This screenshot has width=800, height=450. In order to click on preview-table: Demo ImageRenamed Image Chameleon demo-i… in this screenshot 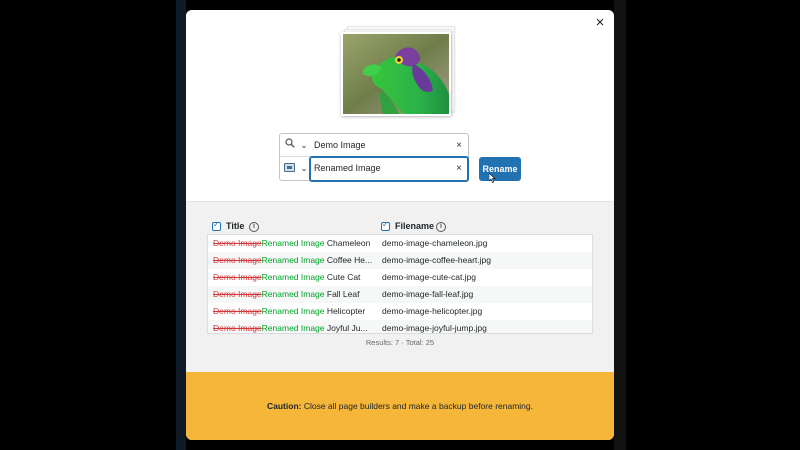, I will do `click(400, 284)`.